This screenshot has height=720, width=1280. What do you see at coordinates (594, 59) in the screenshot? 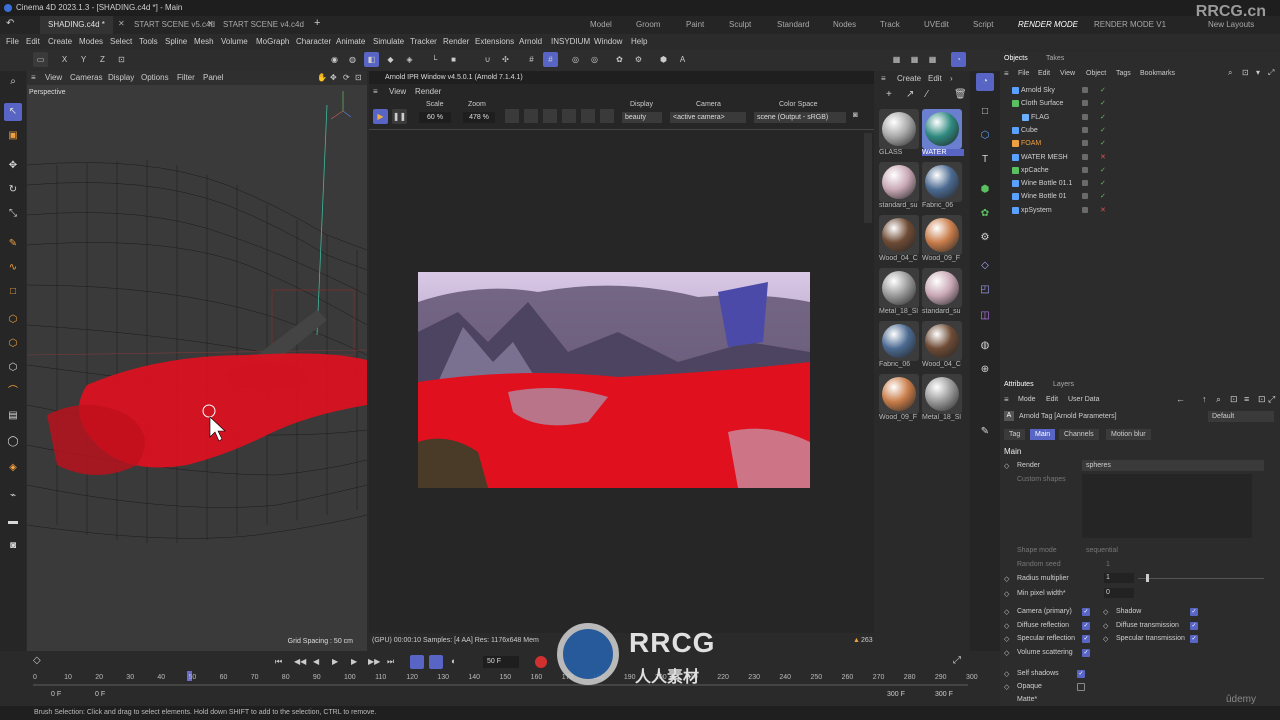
I see `render-settings-icon: ◎` at bounding box center [594, 59].